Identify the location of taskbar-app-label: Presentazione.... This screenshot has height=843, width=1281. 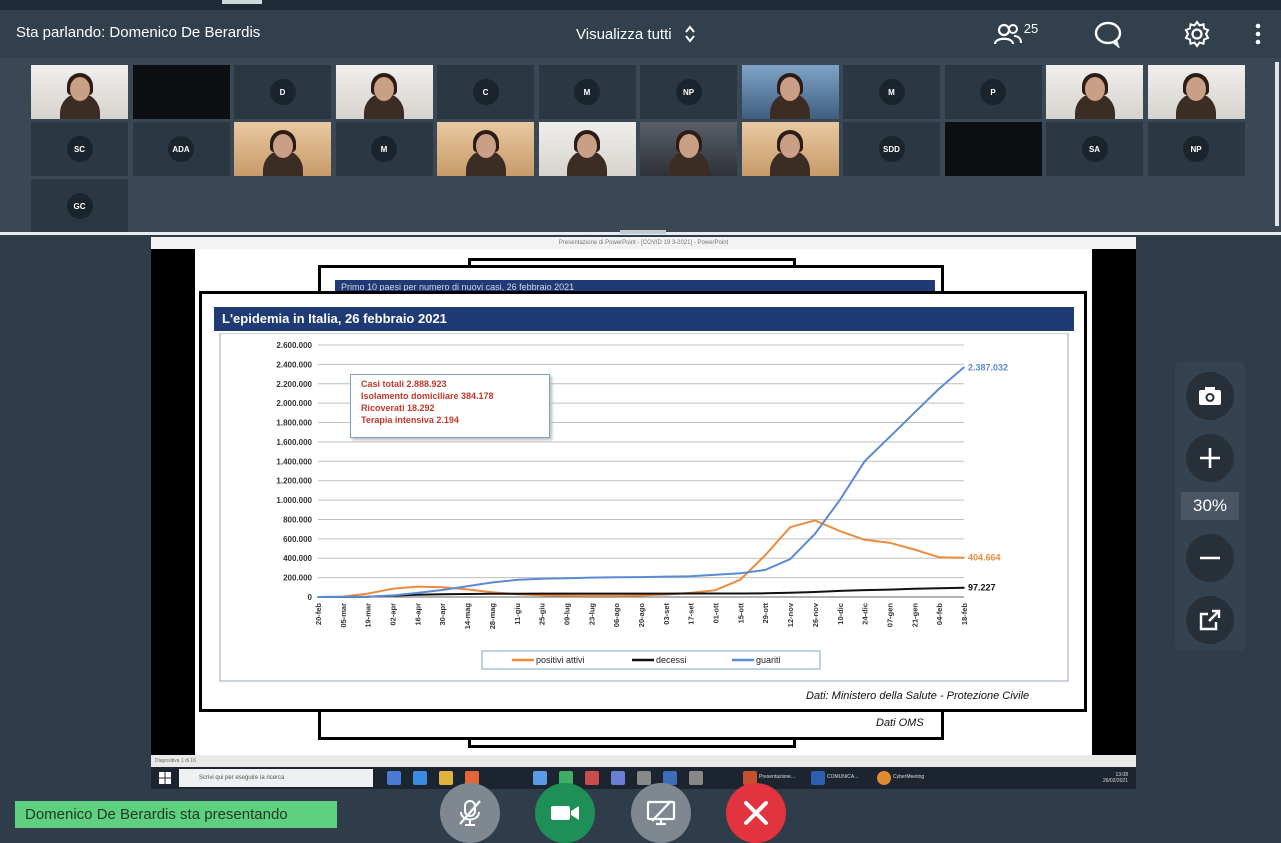
(777, 777).